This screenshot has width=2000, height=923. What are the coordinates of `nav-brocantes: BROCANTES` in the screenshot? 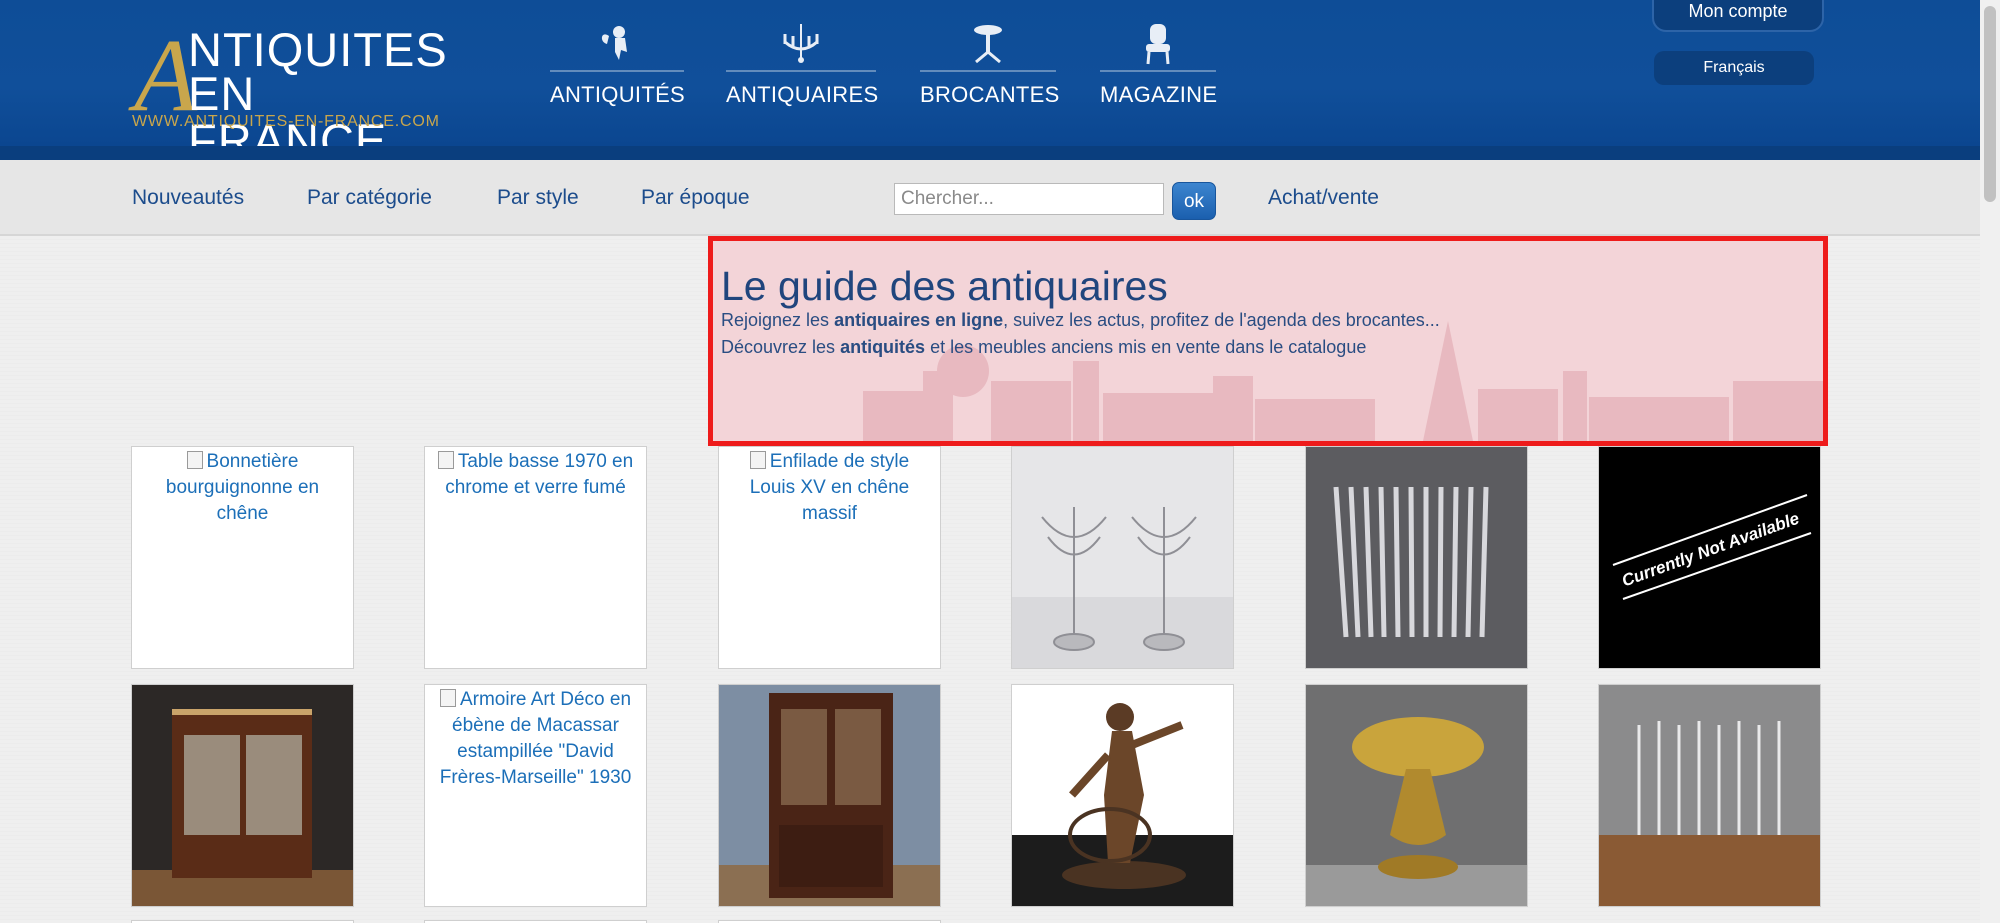 It's located at (990, 67).